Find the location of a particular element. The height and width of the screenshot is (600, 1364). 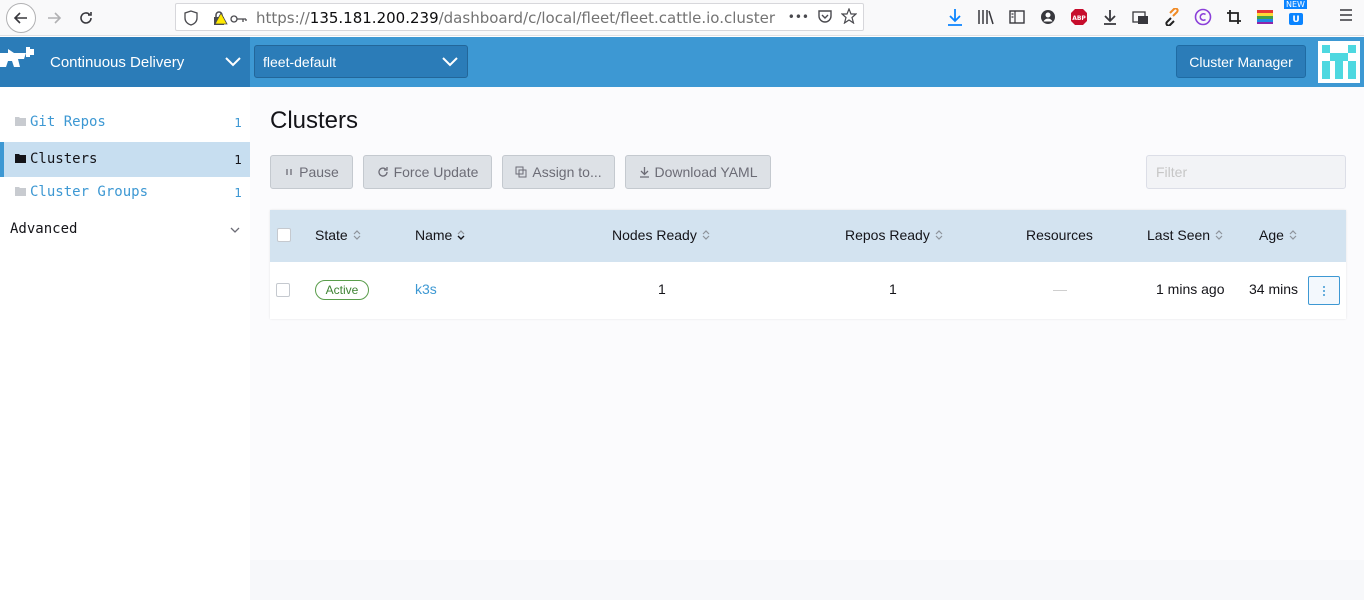

sidebar-group-advanced: Advanced is located at coordinates (43, 229).